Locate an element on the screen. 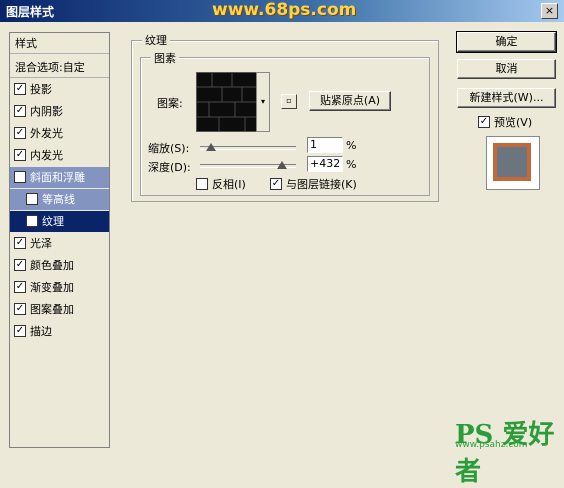 This screenshot has height=488, width=564. cancel-button: 取消 is located at coordinates (506, 69).